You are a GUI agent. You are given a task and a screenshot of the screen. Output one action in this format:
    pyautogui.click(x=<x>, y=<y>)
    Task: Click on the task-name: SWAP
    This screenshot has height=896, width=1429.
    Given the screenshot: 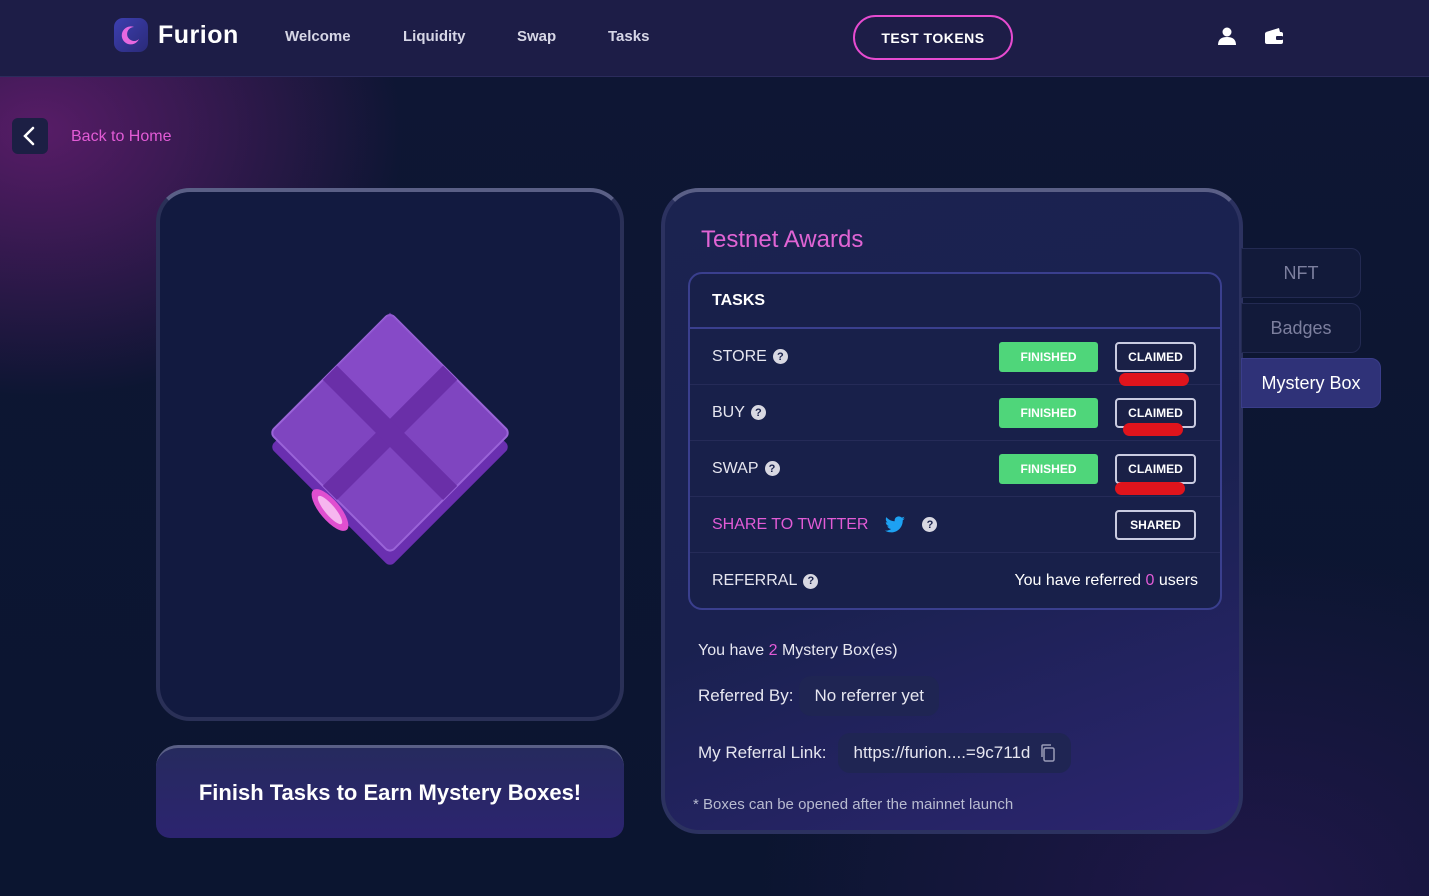 What is the action you would take?
    pyautogui.click(x=735, y=468)
    